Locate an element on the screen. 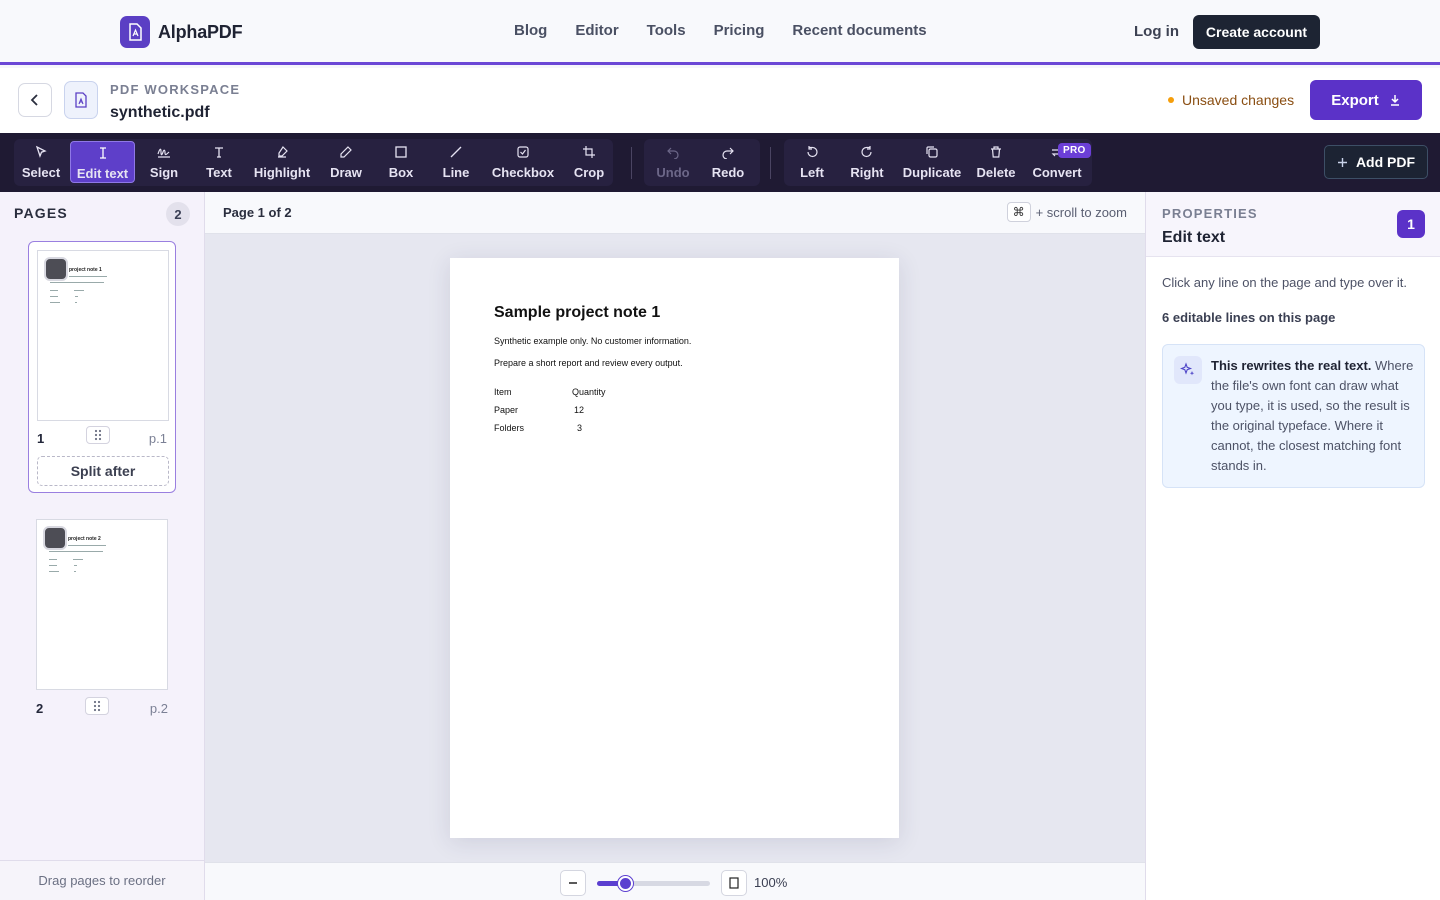 This screenshot has width=1440, height=900. table-header: Item is located at coordinates (503, 392).